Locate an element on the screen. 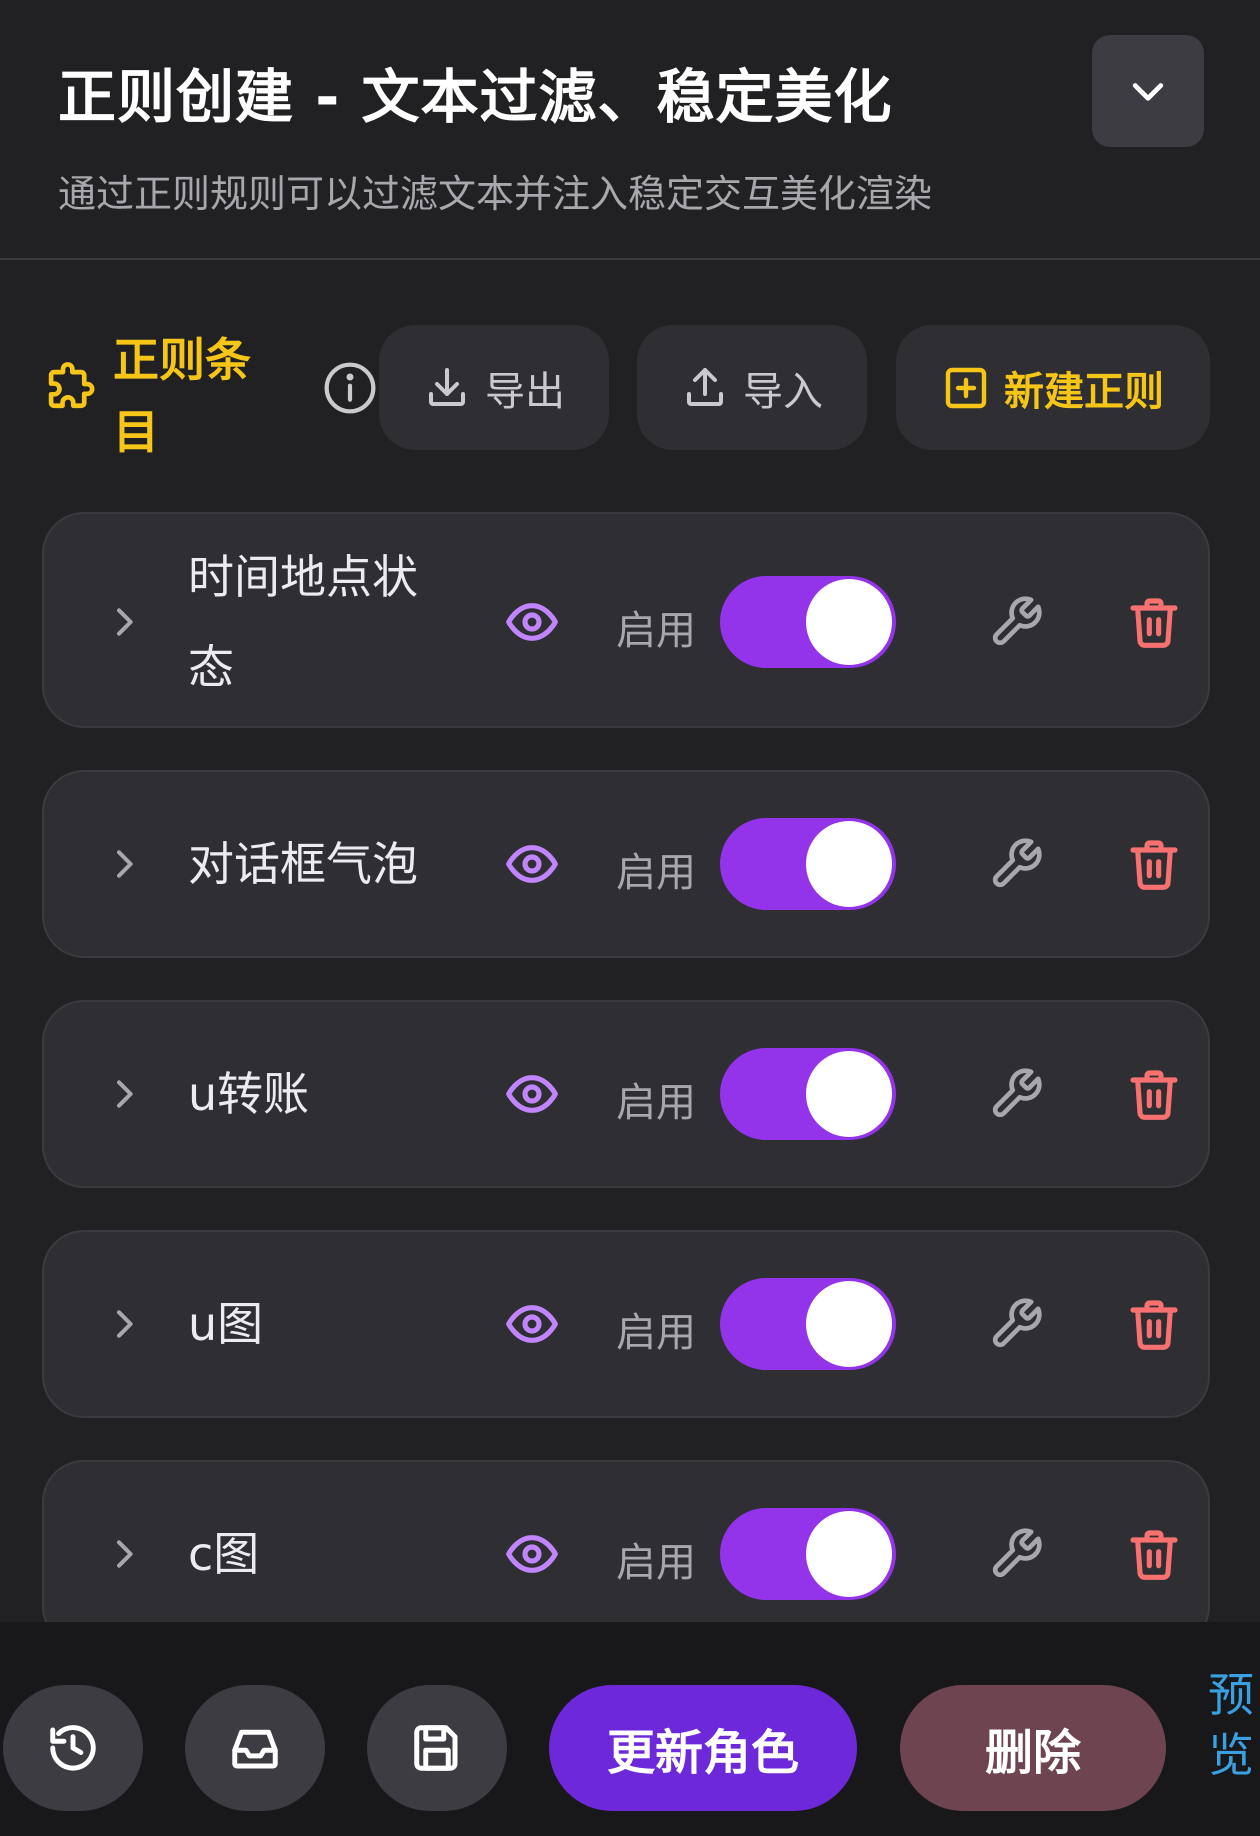 This screenshot has height=1836, width=1260. page-title: 正则创建 - 文本过滤、稳定美化 is located at coordinates (475, 97).